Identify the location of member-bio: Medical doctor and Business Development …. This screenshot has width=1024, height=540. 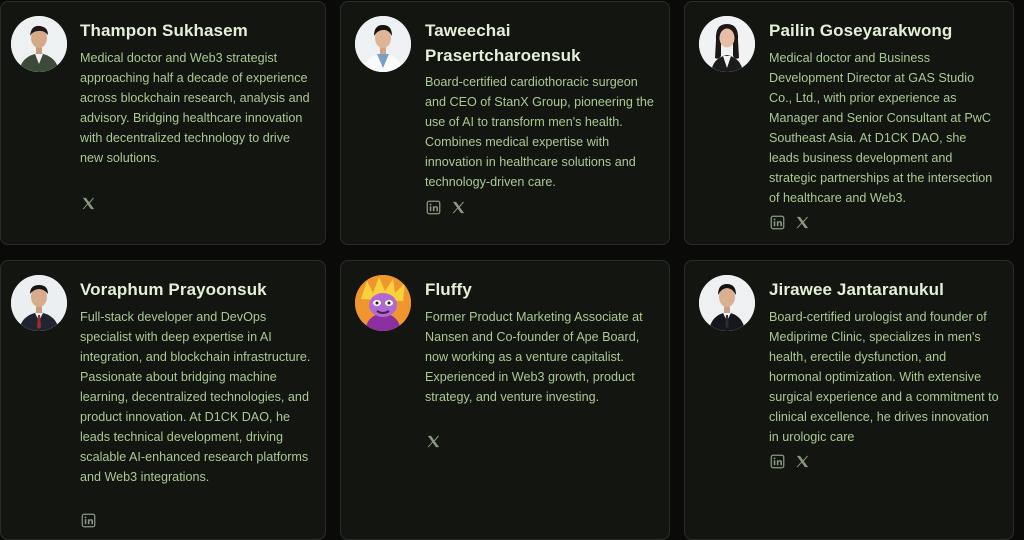
(881, 128).